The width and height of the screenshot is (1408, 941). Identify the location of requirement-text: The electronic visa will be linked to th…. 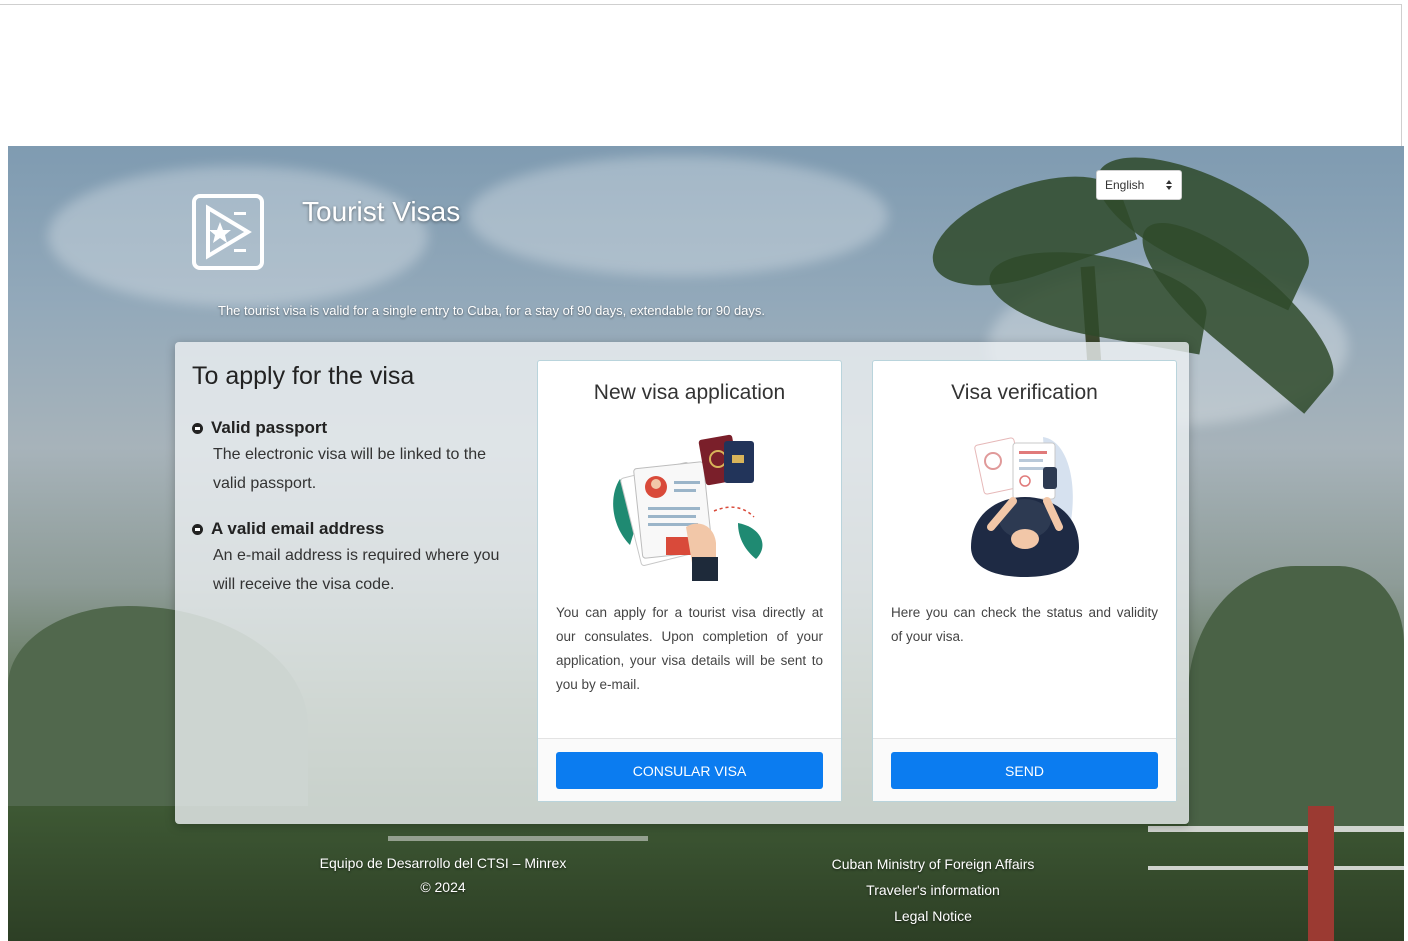
(350, 469).